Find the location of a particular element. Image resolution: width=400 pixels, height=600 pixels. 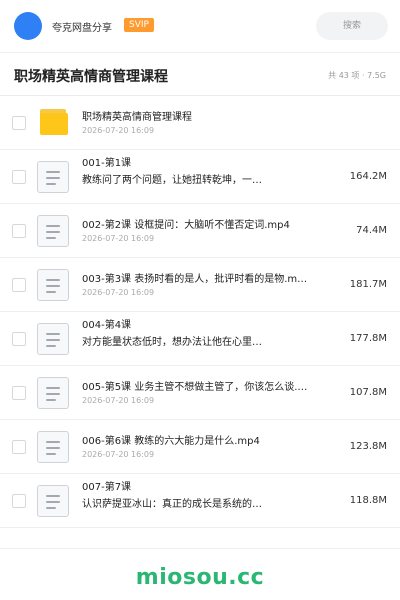

file-size: 107.8M is located at coordinates (368, 392).